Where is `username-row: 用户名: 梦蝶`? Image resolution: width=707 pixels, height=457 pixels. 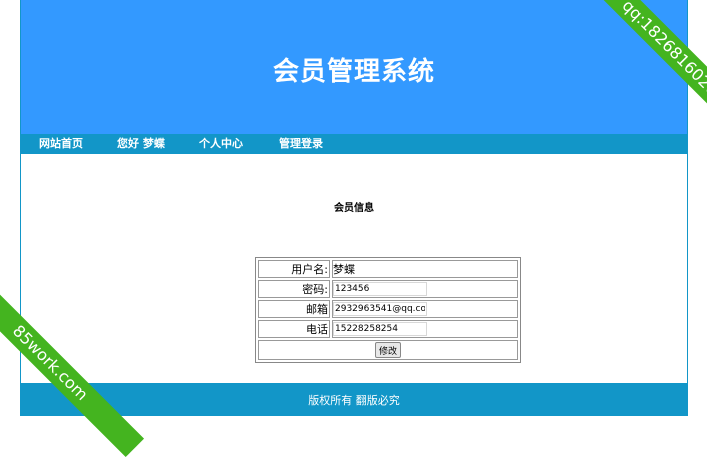 username-row: 用户名: 梦蝶 is located at coordinates (388, 269).